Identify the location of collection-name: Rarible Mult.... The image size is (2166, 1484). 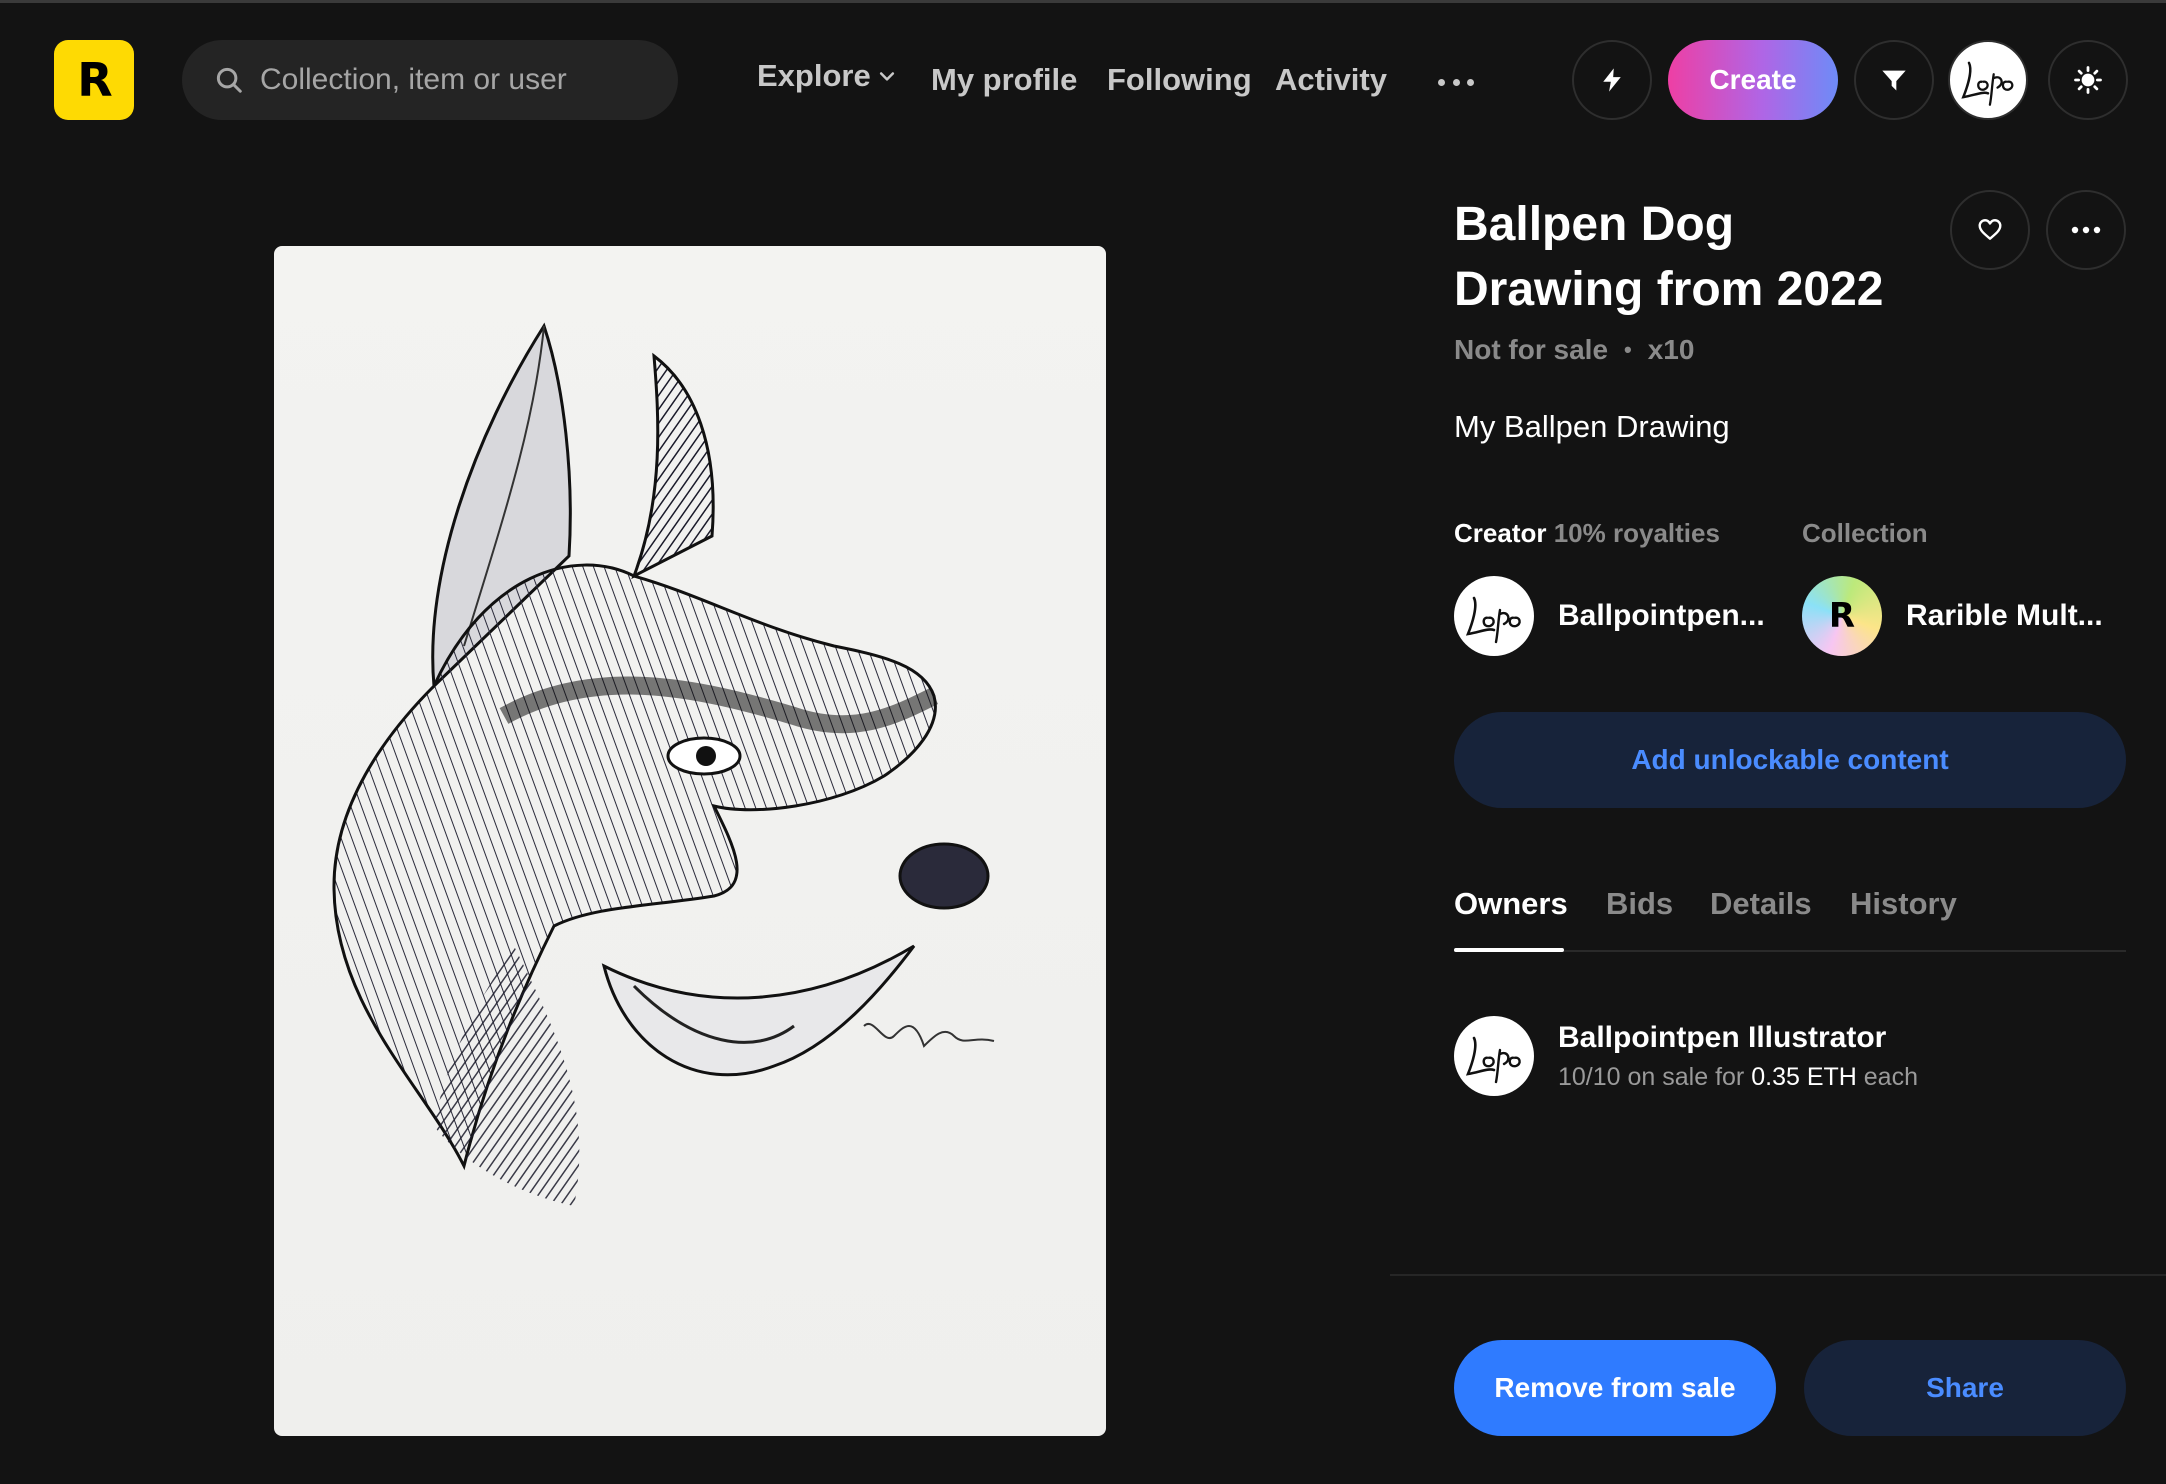
(2004, 615).